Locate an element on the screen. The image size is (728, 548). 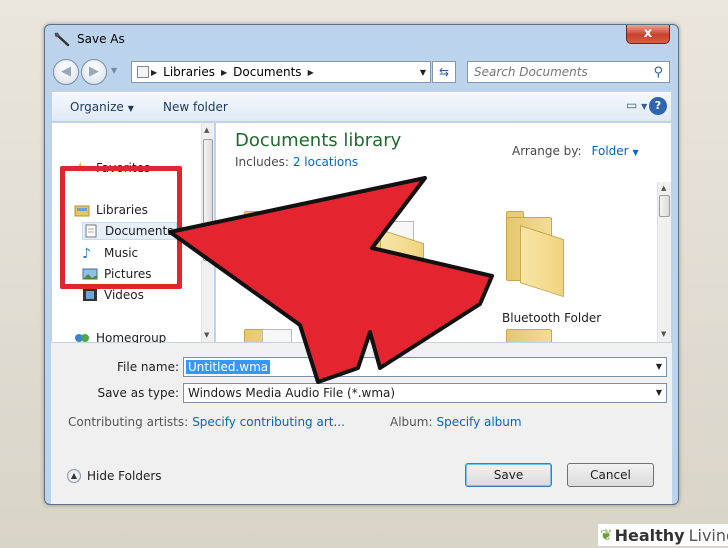
leaf-icon: ❦ is located at coordinates (606, 535).